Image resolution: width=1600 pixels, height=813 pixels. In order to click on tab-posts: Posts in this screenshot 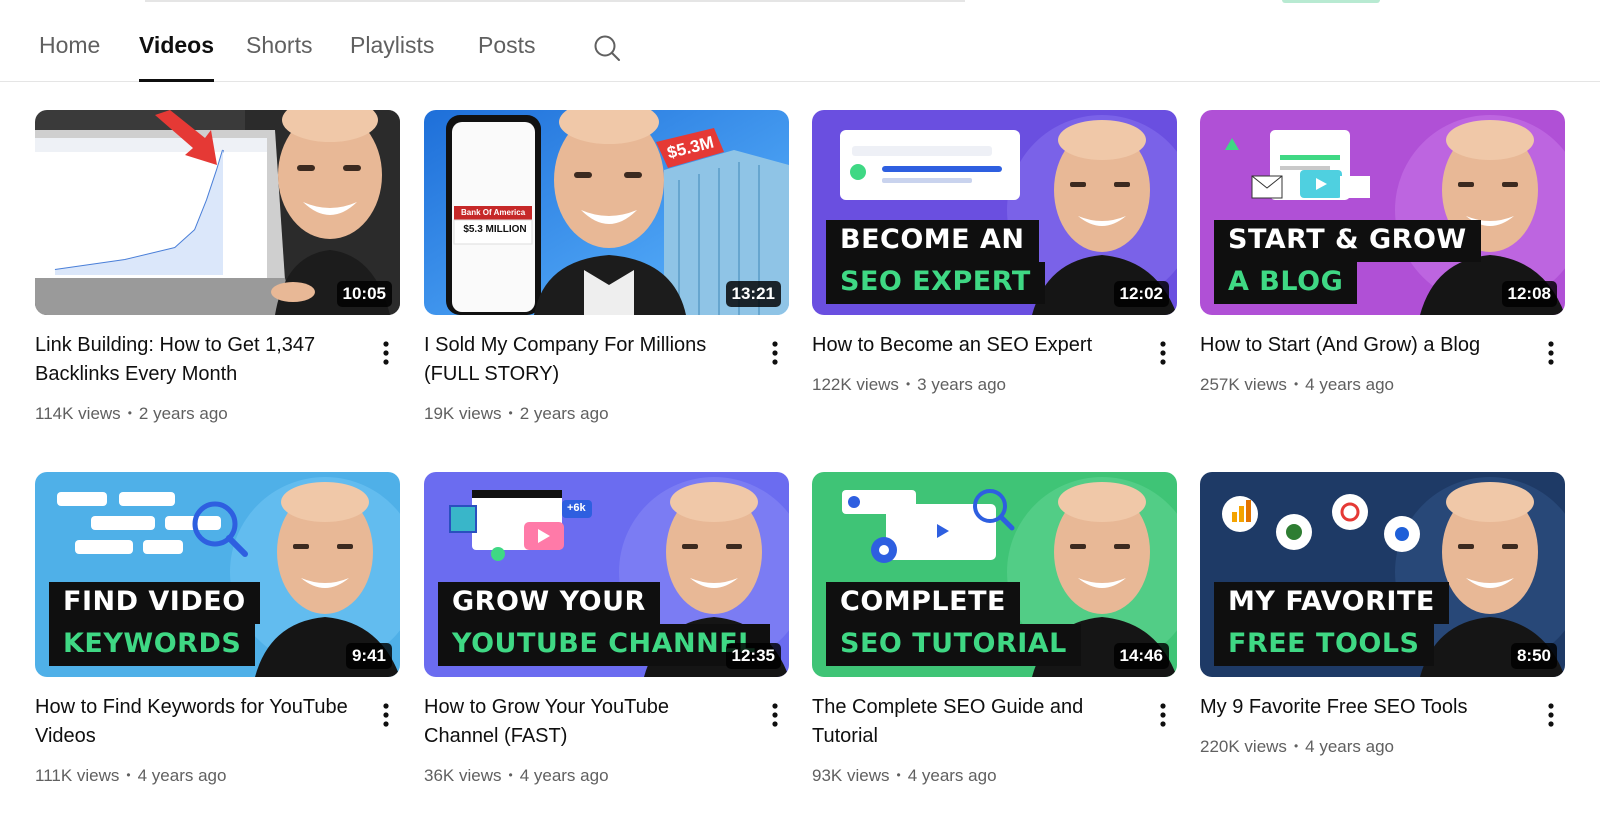, I will do `click(507, 57)`.